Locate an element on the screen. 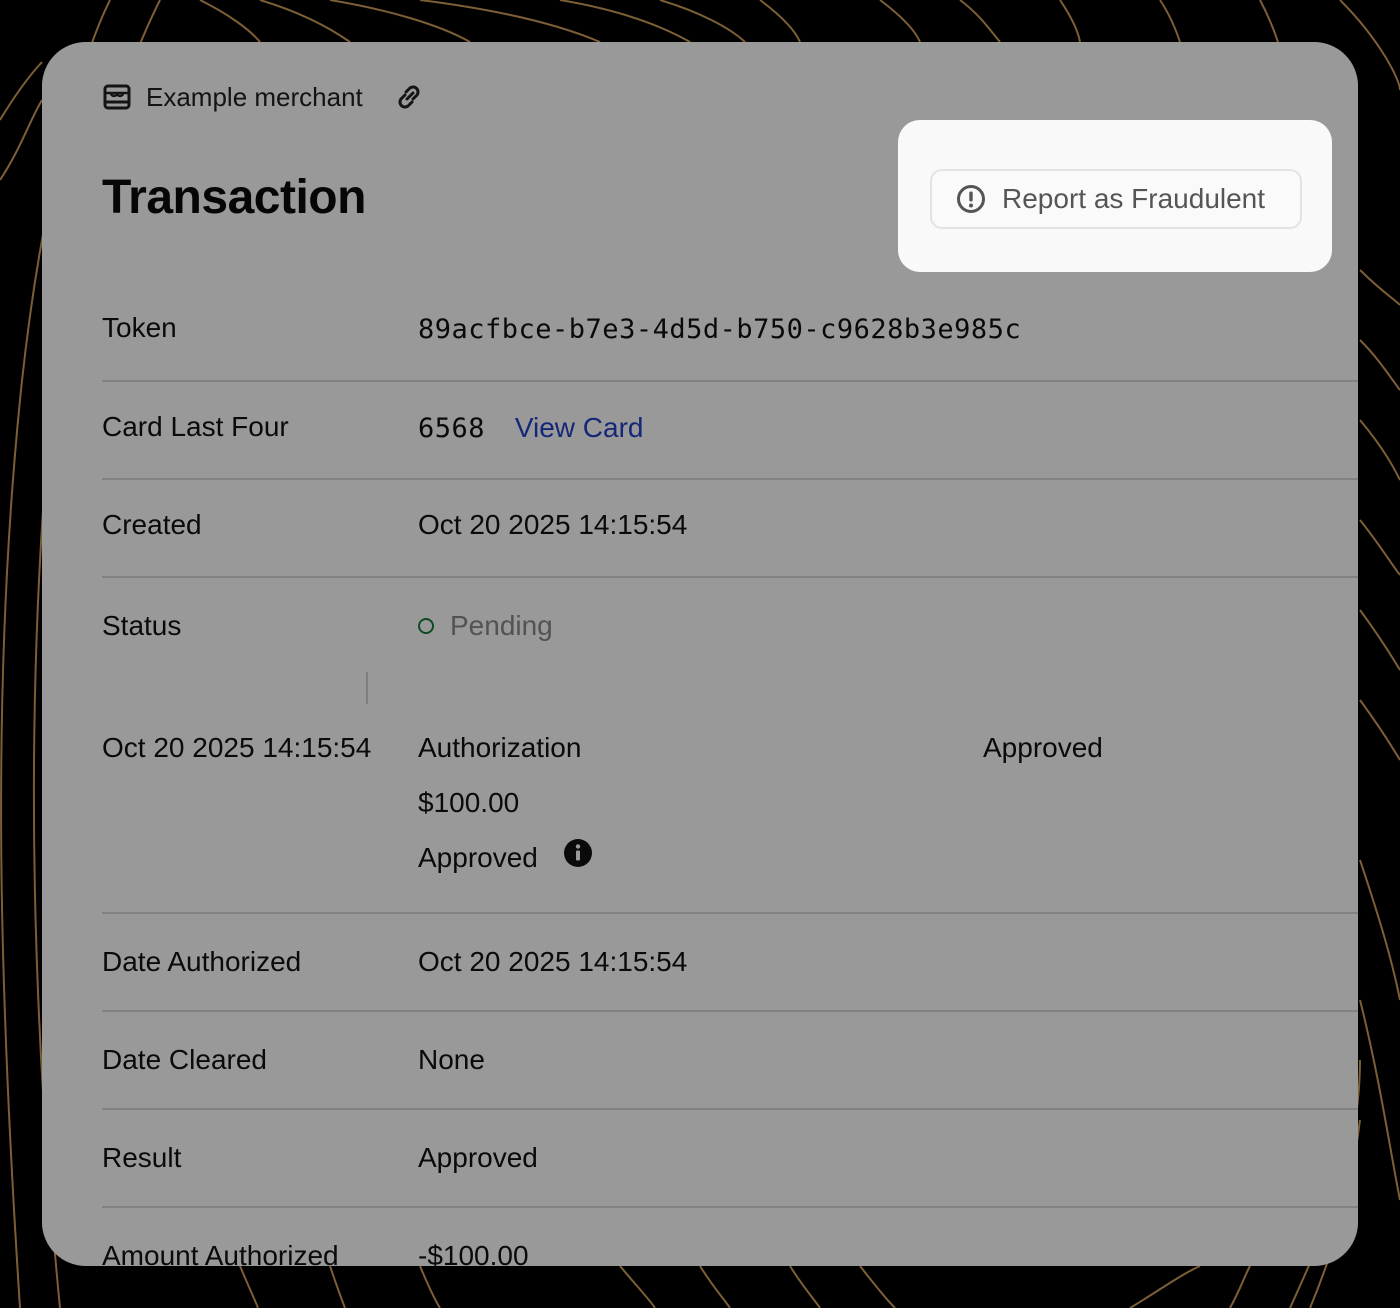 The height and width of the screenshot is (1308, 1400). card-last-four-label: Card Last Four is located at coordinates (195, 426).